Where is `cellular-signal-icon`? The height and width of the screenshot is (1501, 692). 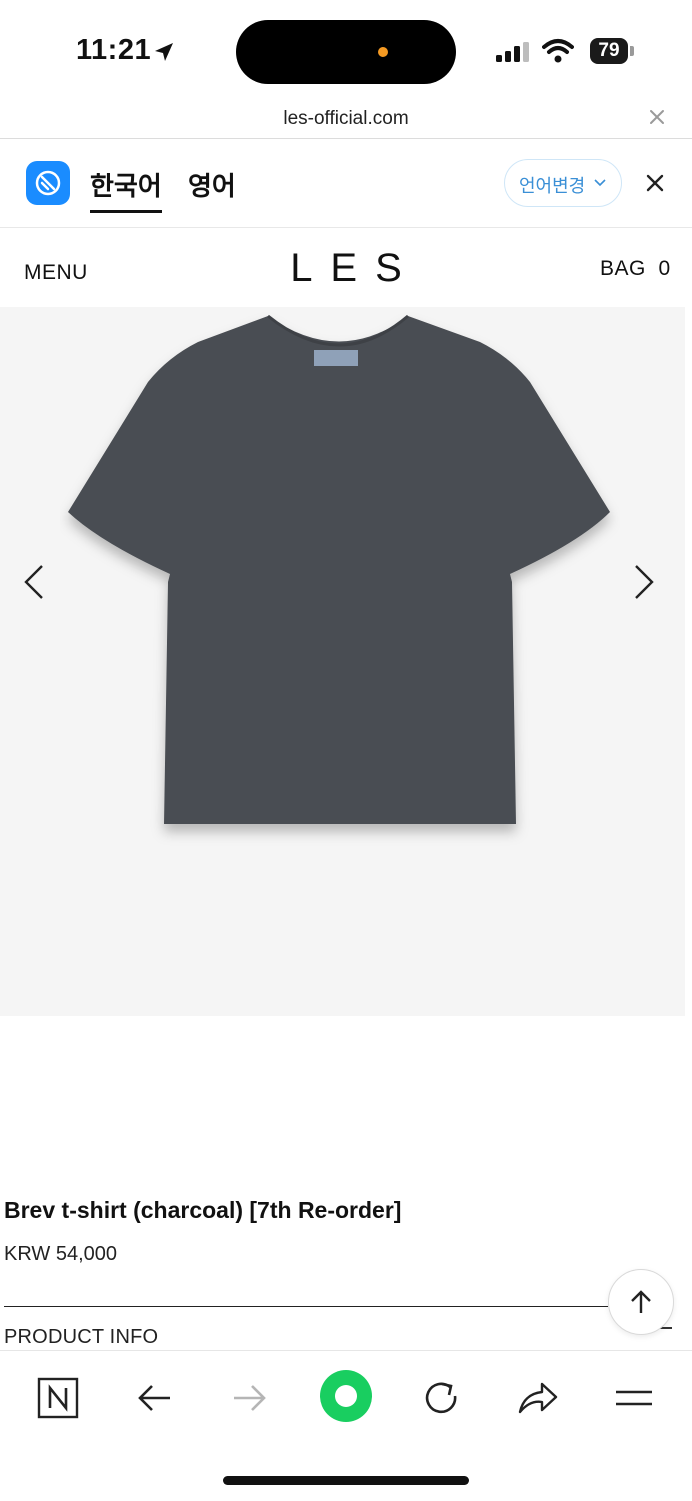 cellular-signal-icon is located at coordinates (512, 52).